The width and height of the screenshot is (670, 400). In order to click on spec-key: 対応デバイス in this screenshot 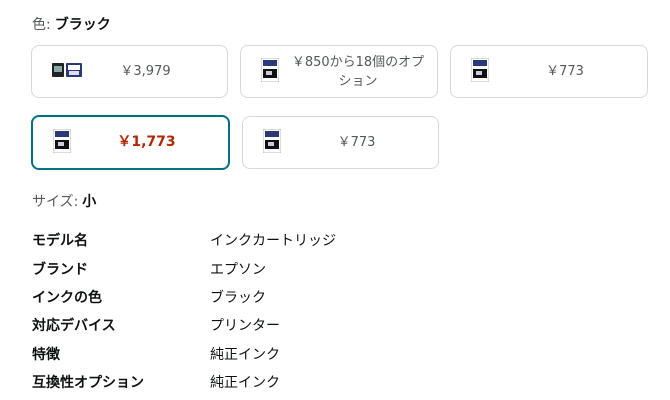, I will do `click(74, 326)`.